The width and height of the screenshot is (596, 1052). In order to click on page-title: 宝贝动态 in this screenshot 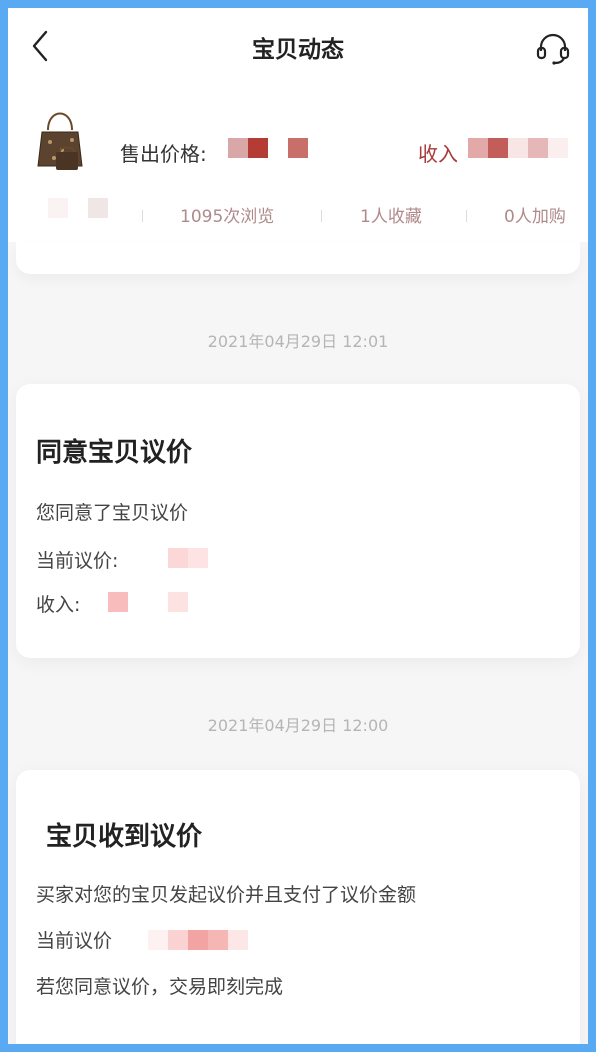, I will do `click(298, 50)`.